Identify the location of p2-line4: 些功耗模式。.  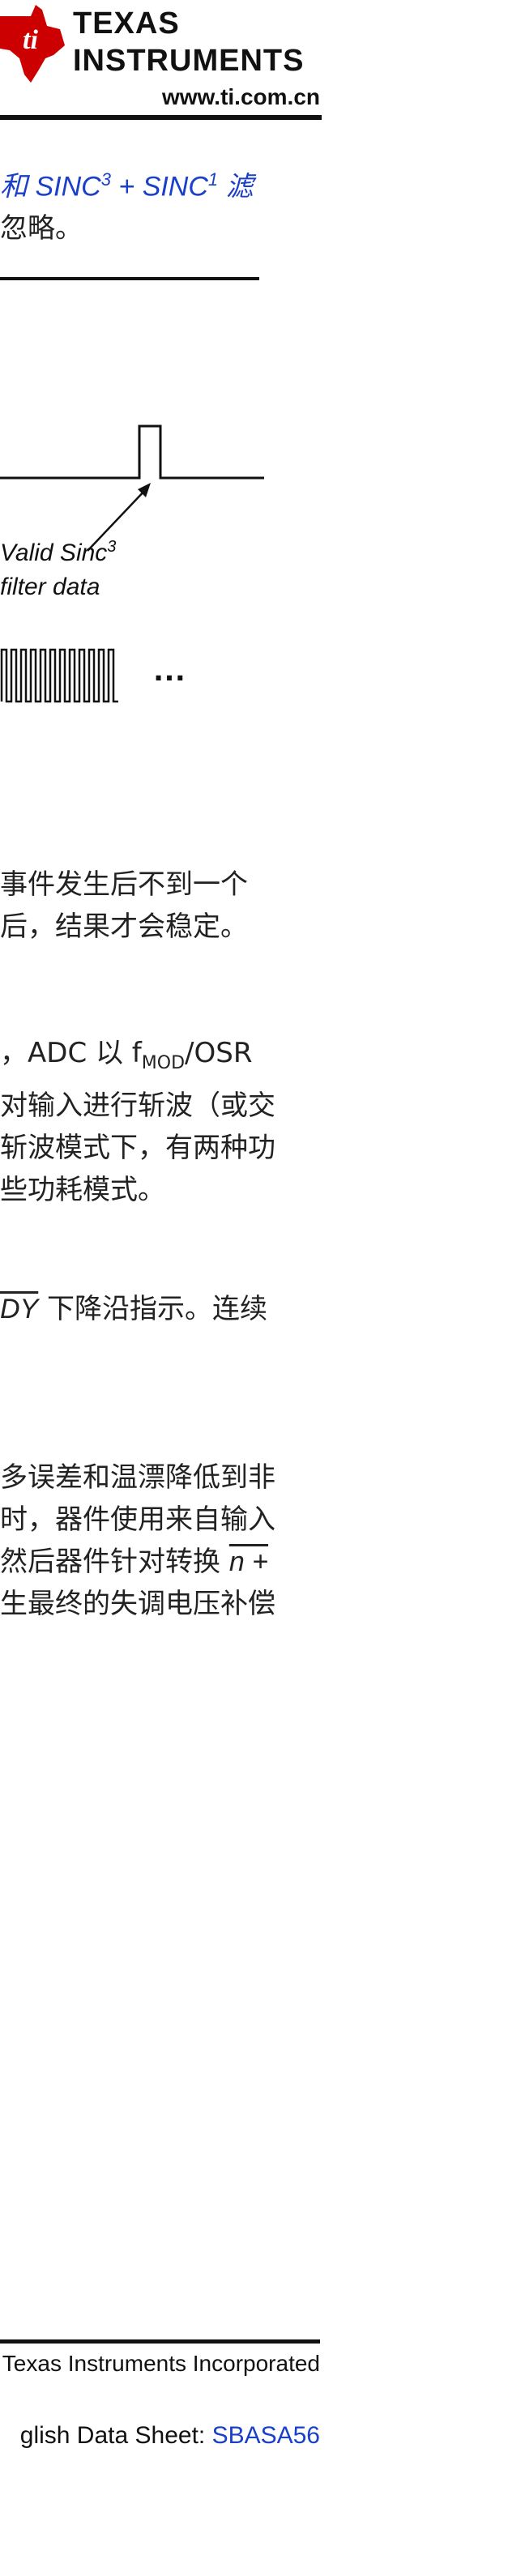
(82, 1189).